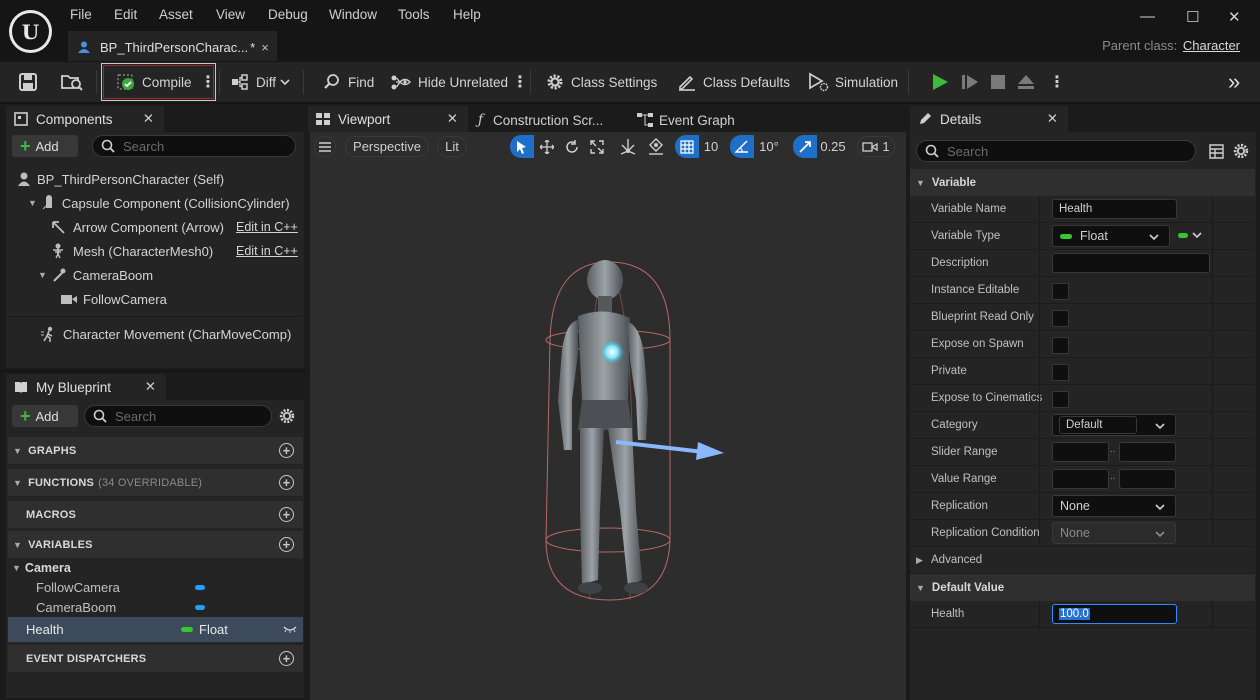 Image resolution: width=1260 pixels, height=700 pixels. I want to click on play-options-menu: ⋮, so click(1057, 82).